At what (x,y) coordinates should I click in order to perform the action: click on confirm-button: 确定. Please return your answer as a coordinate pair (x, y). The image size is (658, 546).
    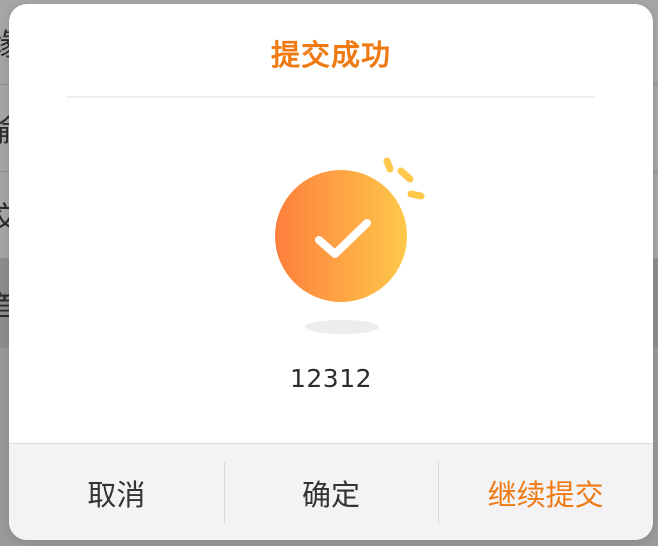
    Looking at the image, I should click on (331, 492).